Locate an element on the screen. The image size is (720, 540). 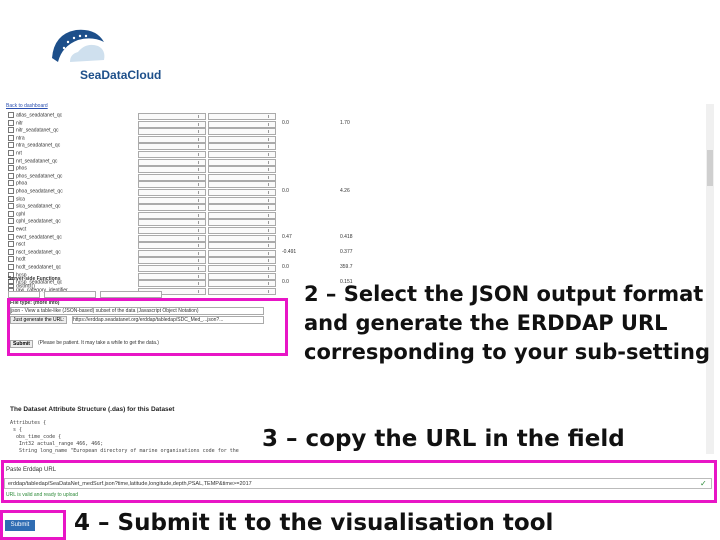
variable-row: cphl_seadatanet_qc is located at coordinates (34, 221).